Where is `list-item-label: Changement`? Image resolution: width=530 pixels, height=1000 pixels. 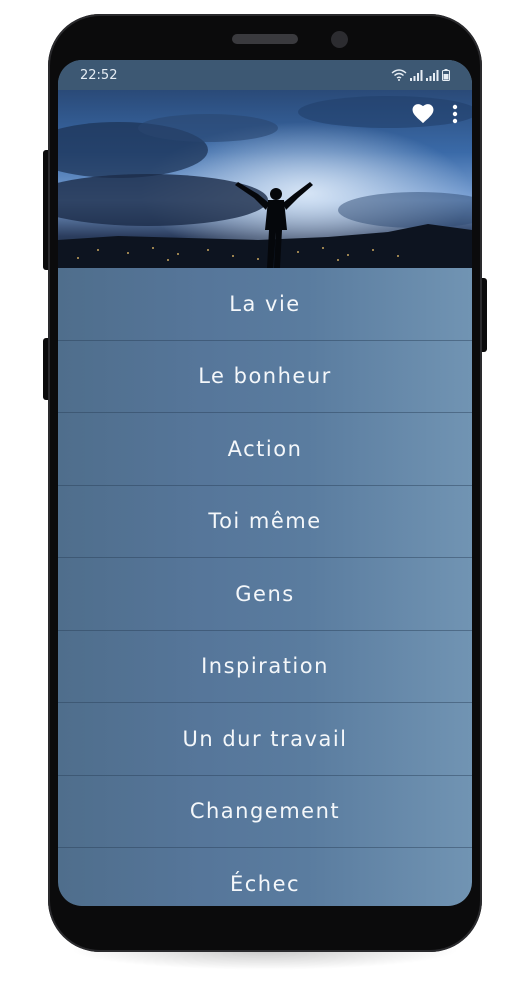
list-item-label: Changement is located at coordinates (265, 811).